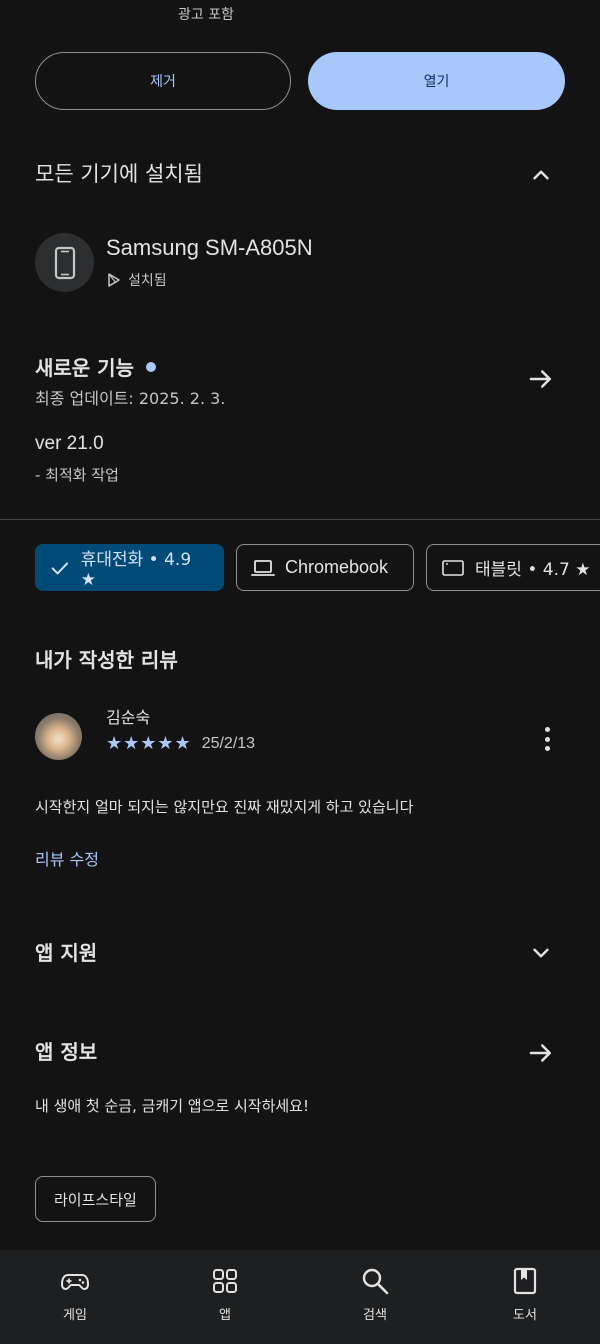 The image size is (600, 1344). Describe the element at coordinates (77, 475) in the screenshot. I see `version-note: - 최적화 작업` at that location.